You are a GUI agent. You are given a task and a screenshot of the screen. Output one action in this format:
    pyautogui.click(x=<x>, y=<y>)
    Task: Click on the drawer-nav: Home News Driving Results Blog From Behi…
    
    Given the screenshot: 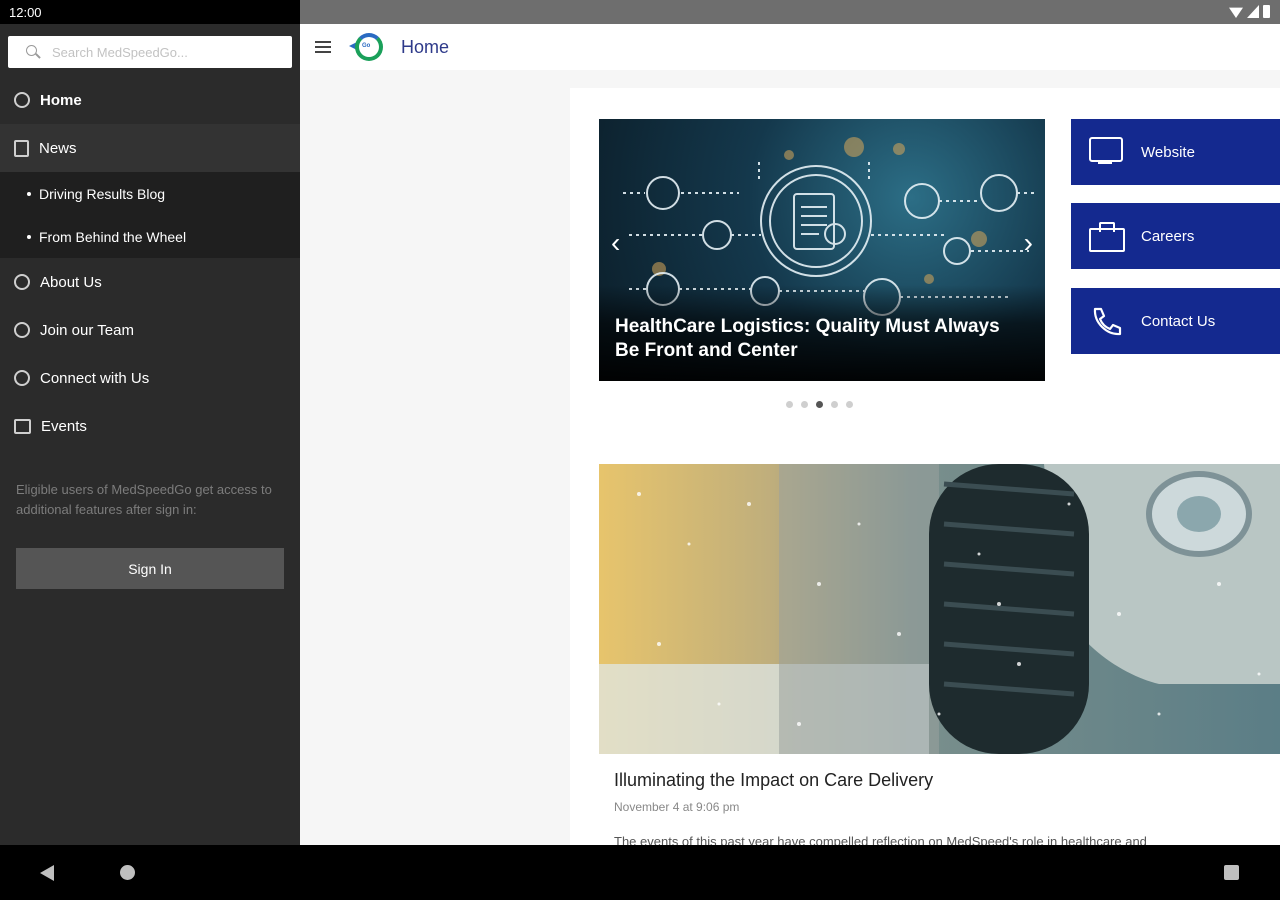 What is the action you would take?
    pyautogui.click(x=150, y=263)
    